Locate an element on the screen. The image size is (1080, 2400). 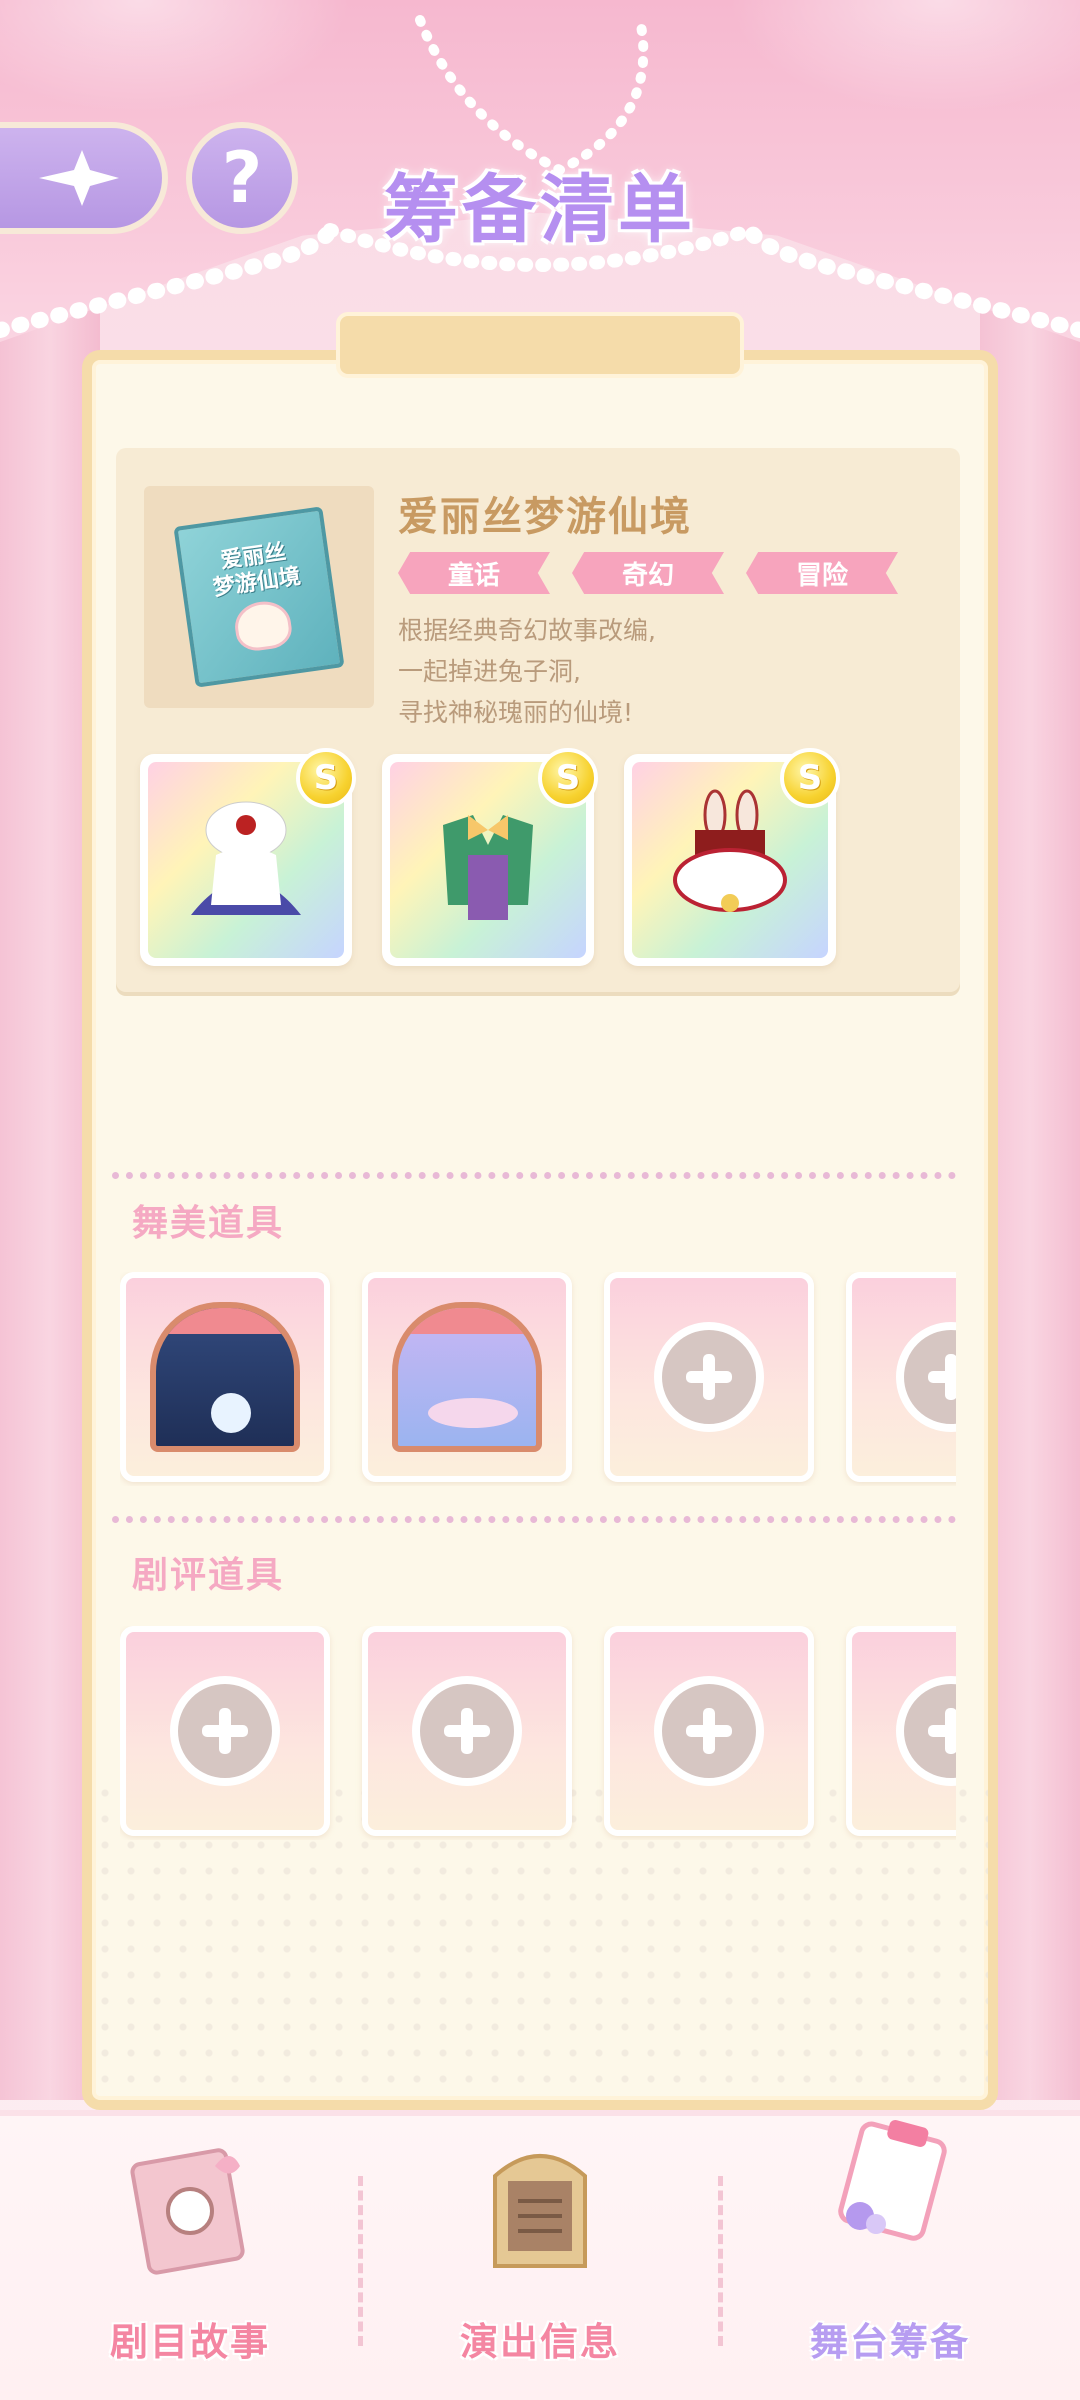
tag-adventure: 冒险 is located at coordinates (822, 573).